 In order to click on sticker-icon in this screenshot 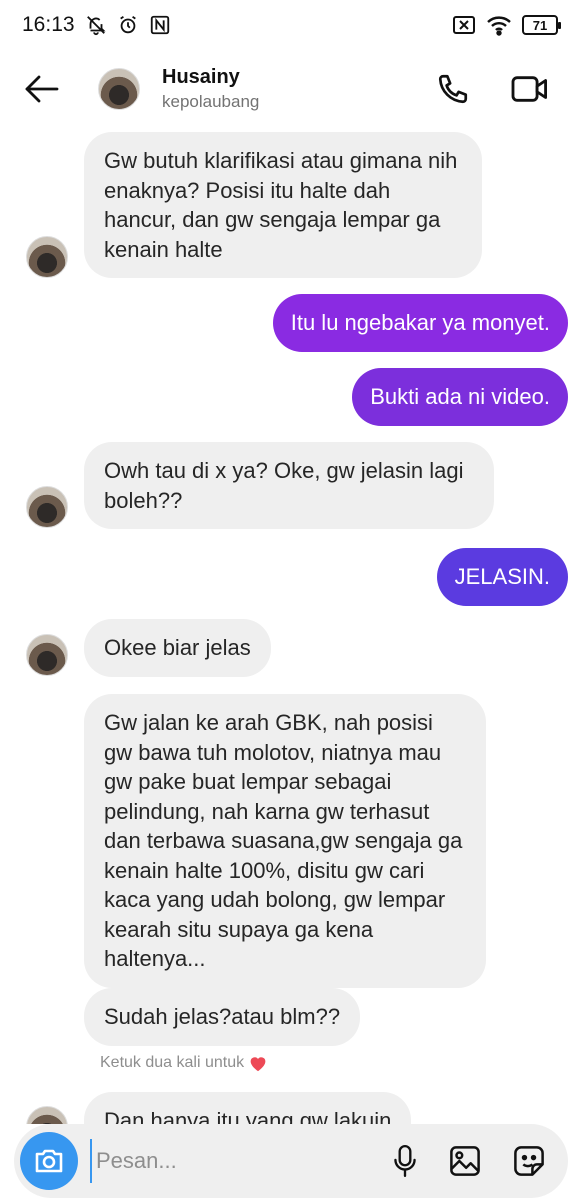, I will do `click(529, 1161)`.